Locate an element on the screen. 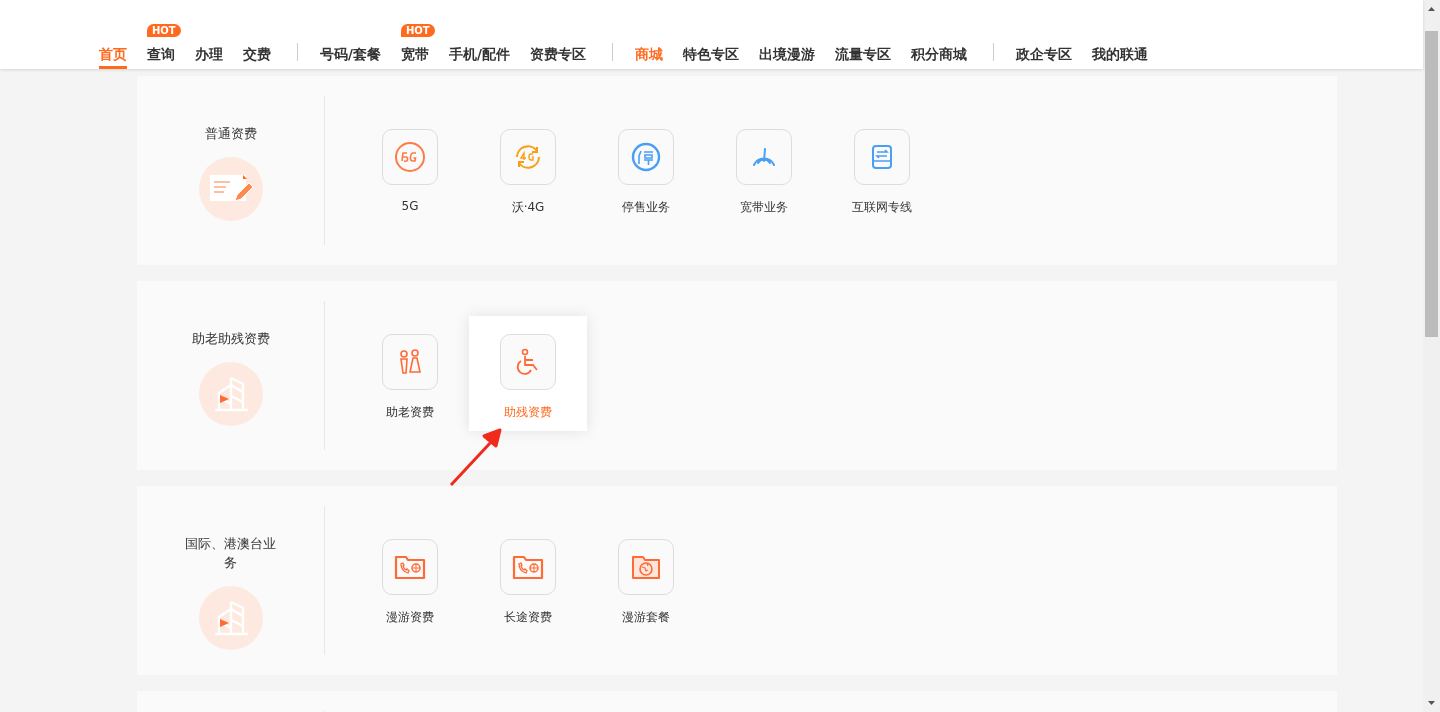 This screenshot has height=712, width=1440. nav-link: 积分商城 is located at coordinates (938, 57).